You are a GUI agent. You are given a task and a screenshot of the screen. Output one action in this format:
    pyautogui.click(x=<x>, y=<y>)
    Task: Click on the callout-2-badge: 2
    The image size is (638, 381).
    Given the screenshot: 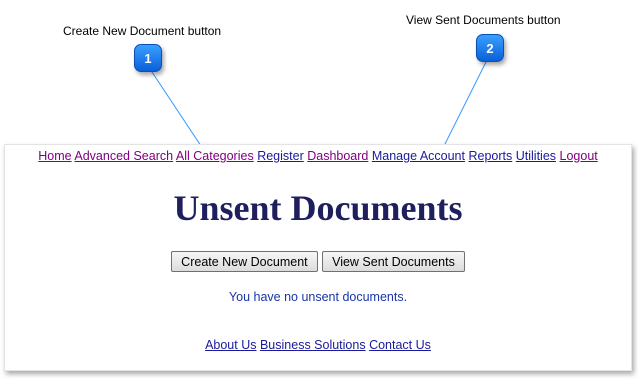 What is the action you would take?
    pyautogui.click(x=490, y=48)
    